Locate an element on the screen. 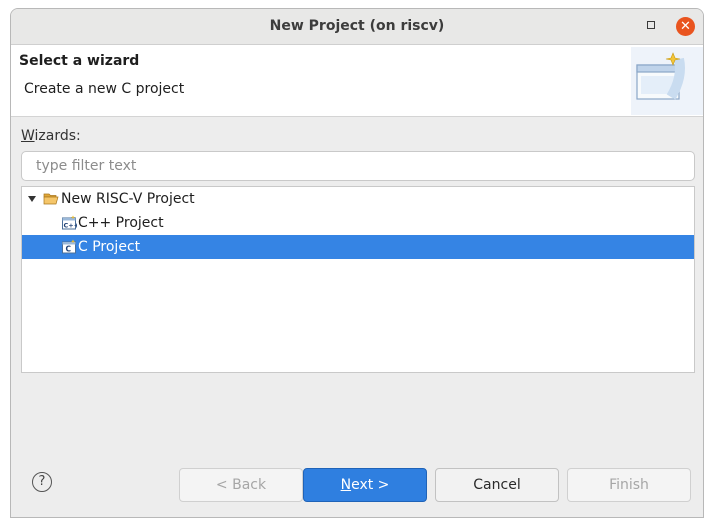  filter-input is located at coordinates (358, 166).